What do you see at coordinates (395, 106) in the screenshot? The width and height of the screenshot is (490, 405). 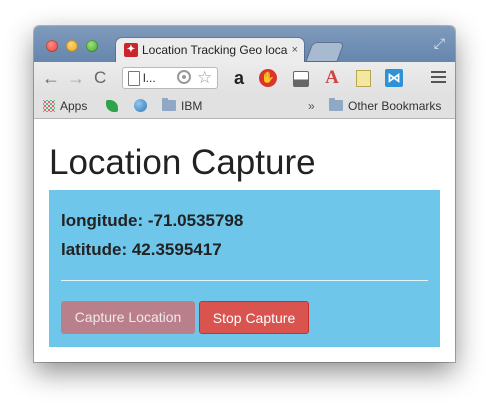 I see `bookmark-other-label: Other Bookmarks` at bounding box center [395, 106].